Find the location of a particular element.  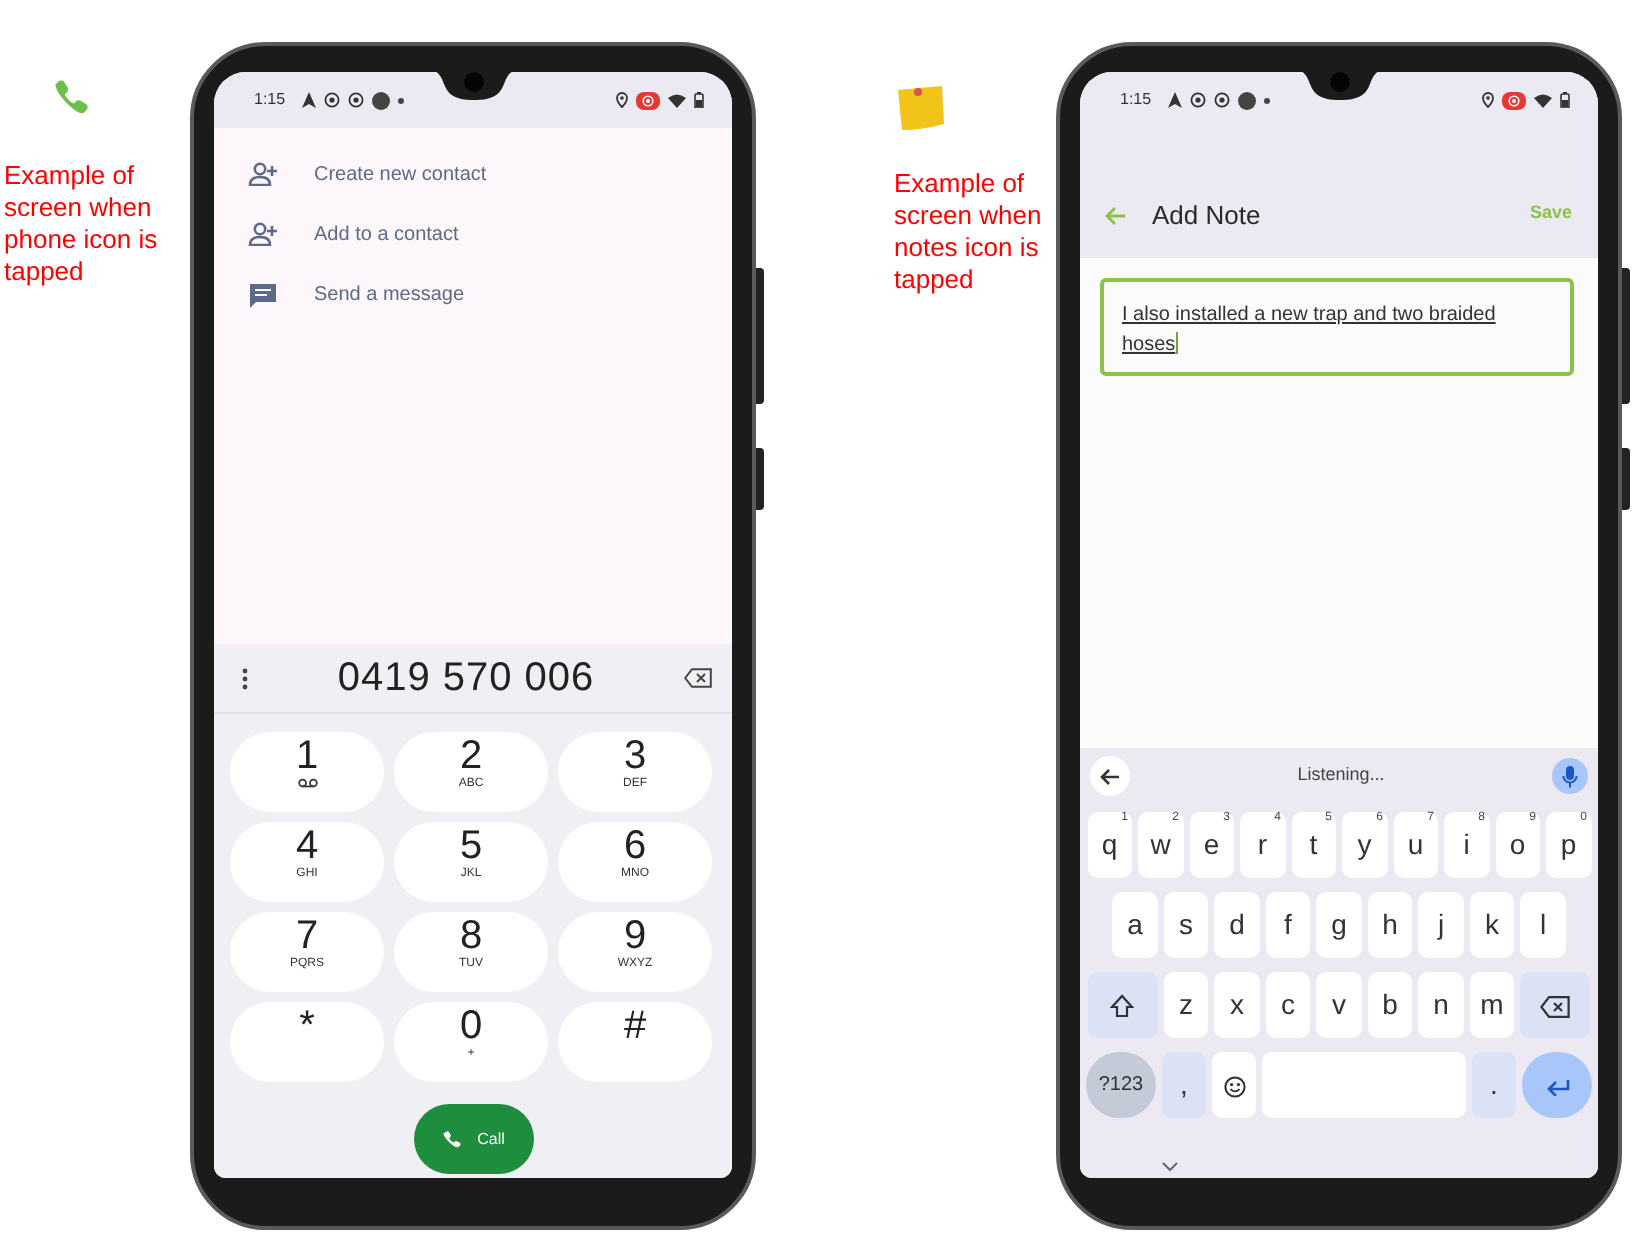

smiley-icon is located at coordinates (1234, 1086).